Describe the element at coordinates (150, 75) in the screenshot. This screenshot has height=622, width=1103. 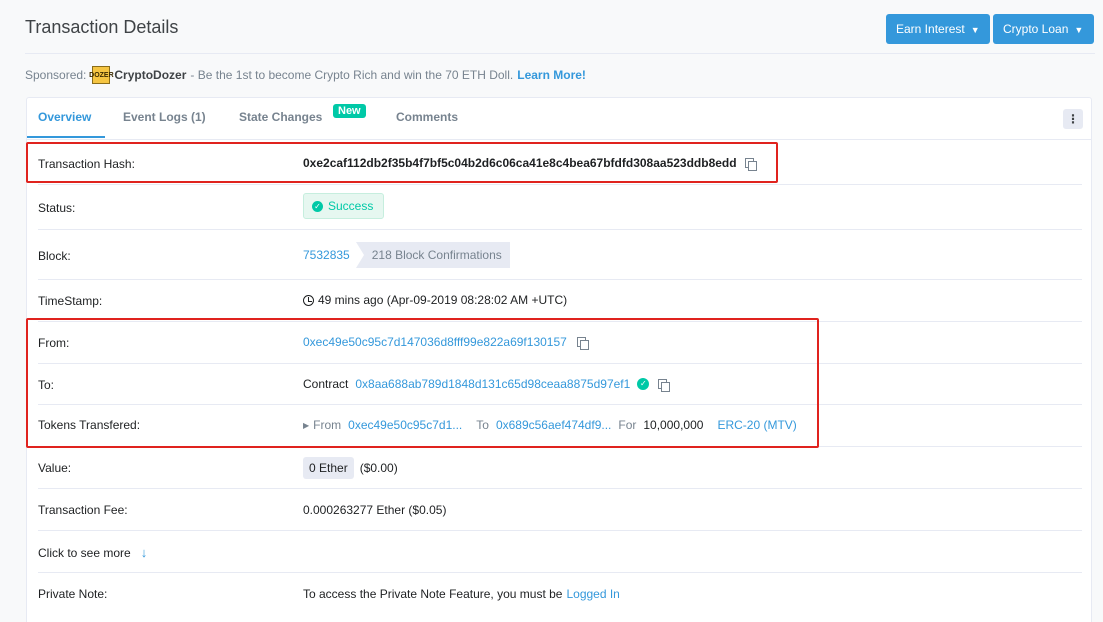
I see `sponsor-name: CryptoDozer` at that location.